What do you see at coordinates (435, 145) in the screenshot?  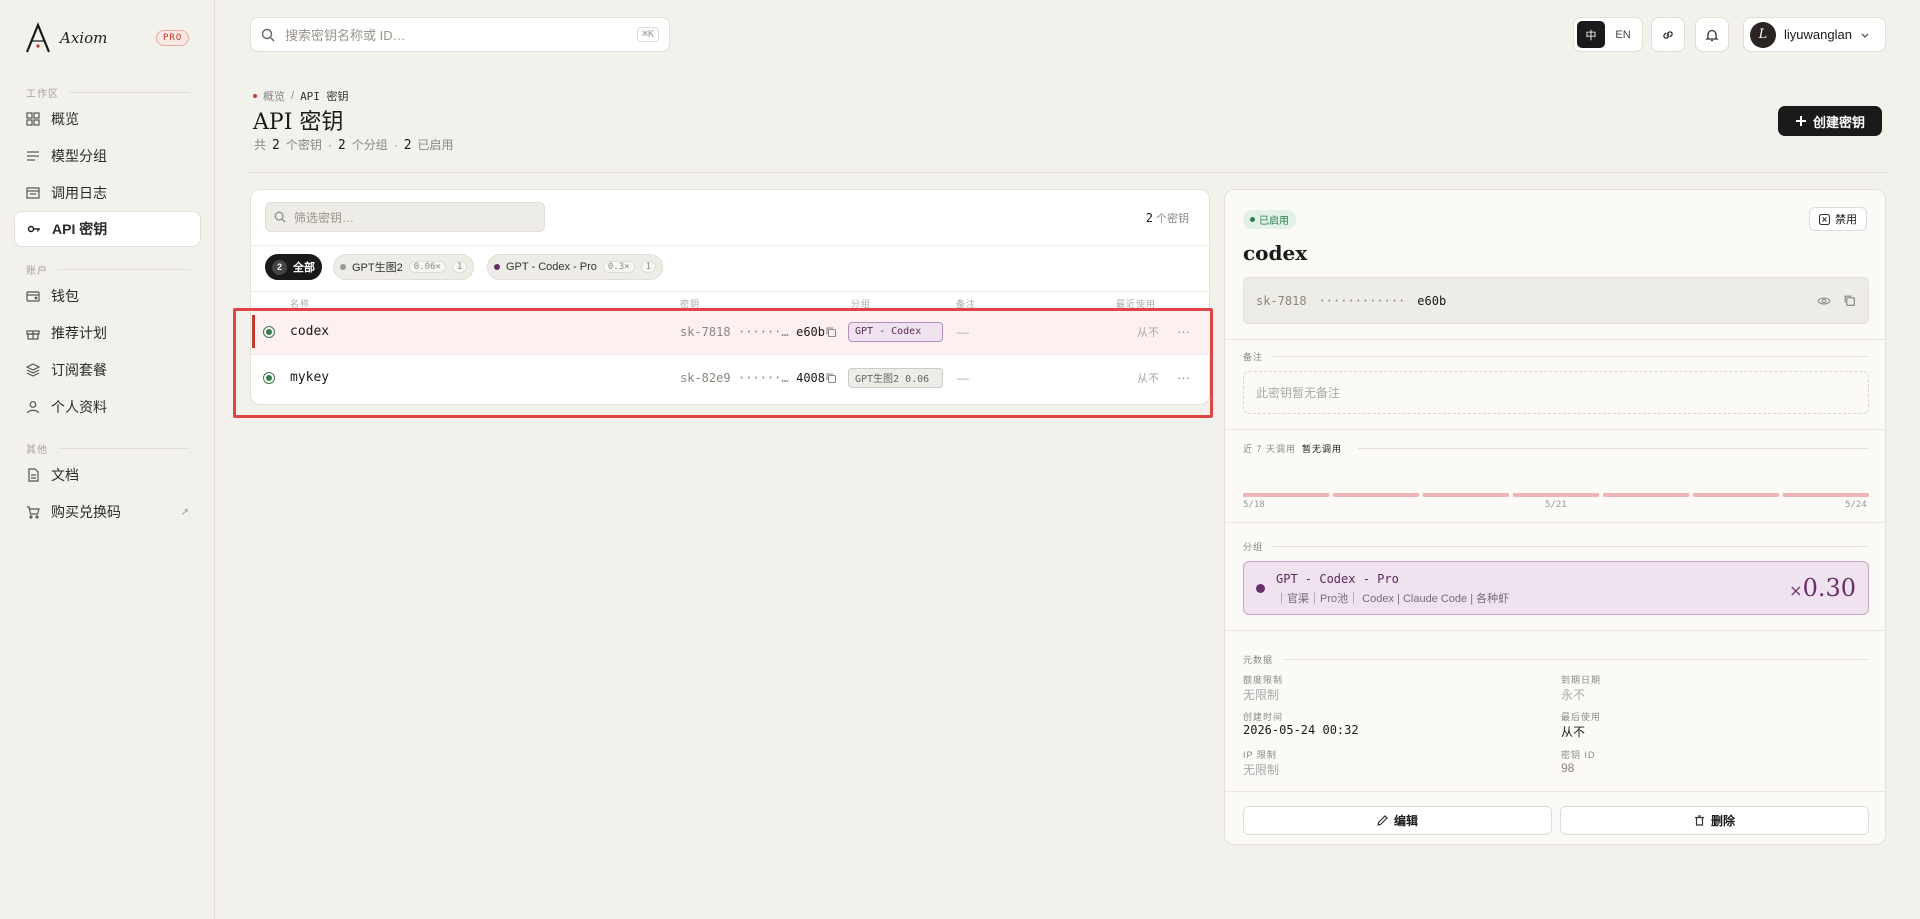 I see `summary-enabled-label: 已启用` at bounding box center [435, 145].